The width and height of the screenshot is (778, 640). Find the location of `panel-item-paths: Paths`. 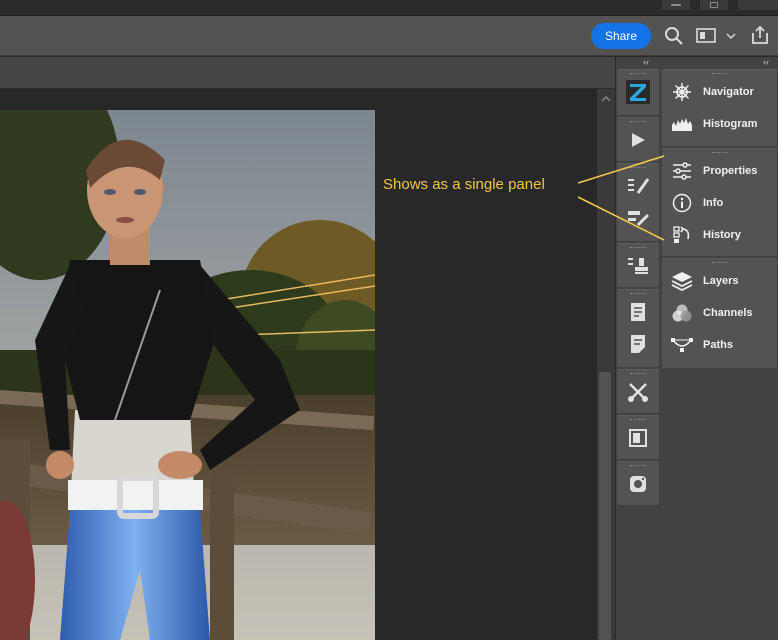

panel-item-paths: Paths is located at coordinates (719, 345).